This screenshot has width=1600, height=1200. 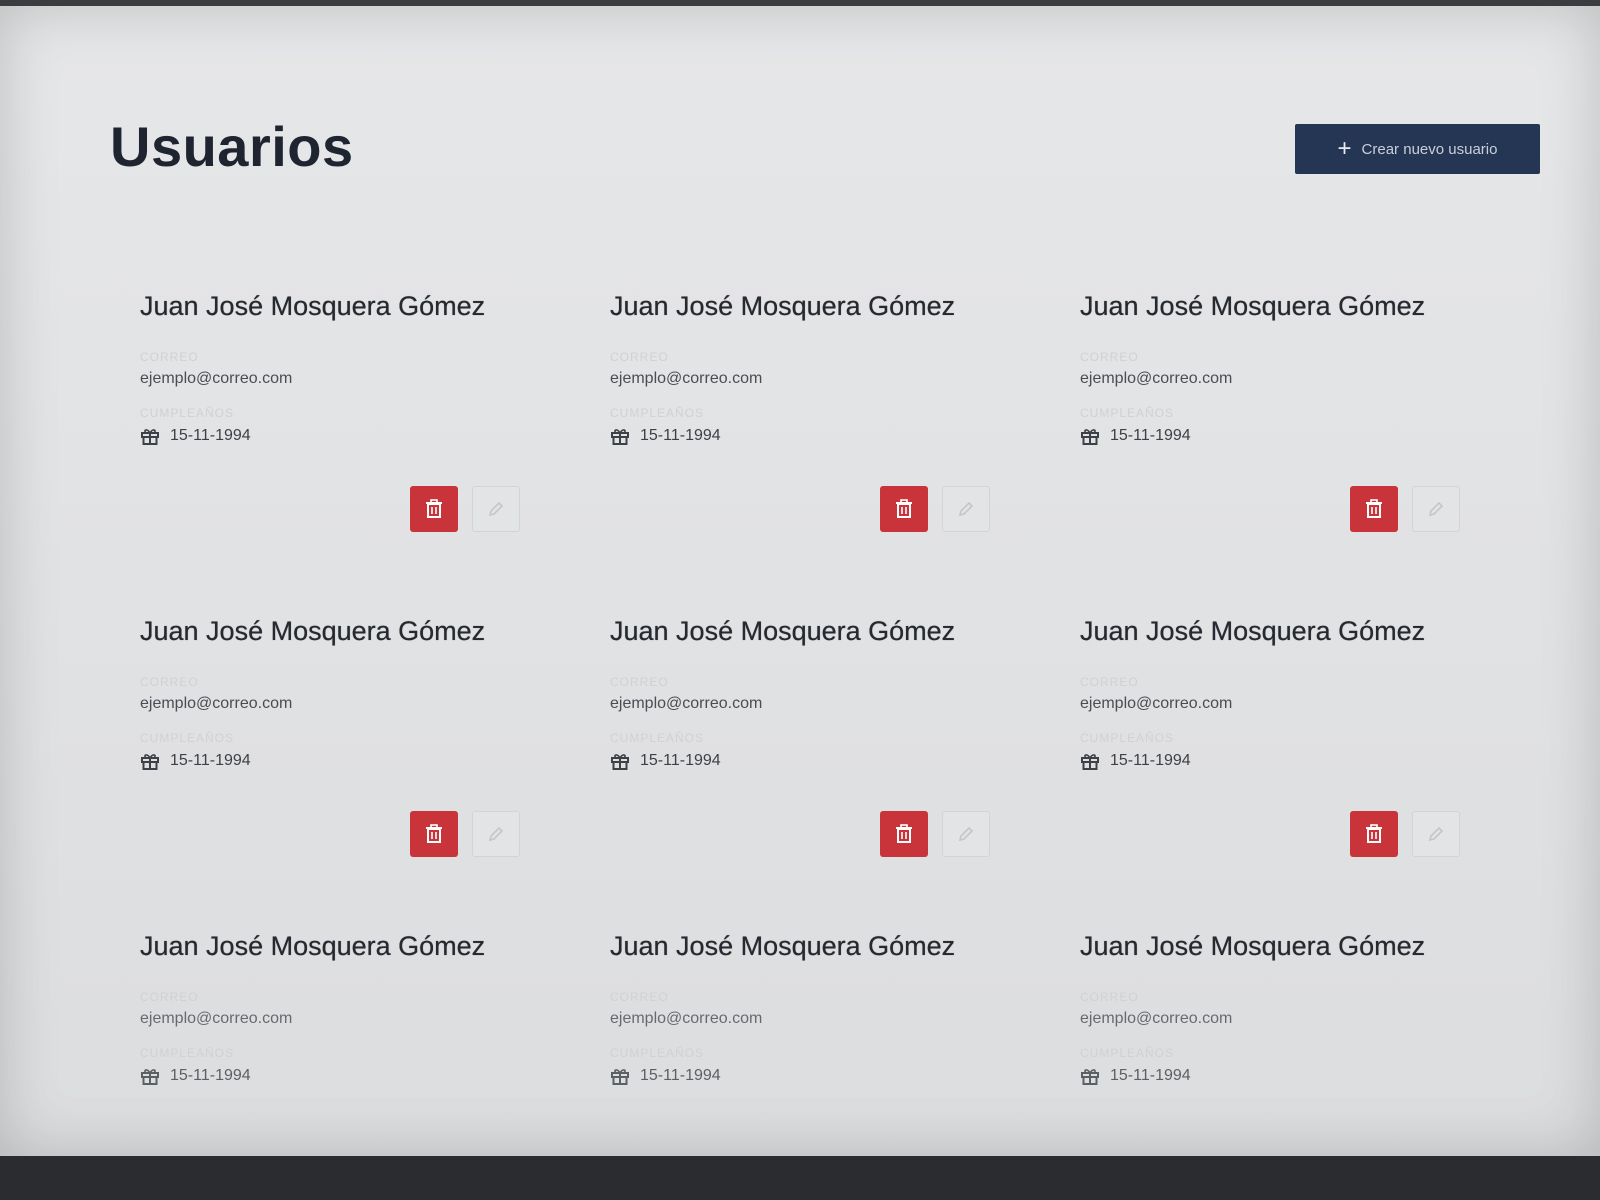 What do you see at coordinates (1429, 149) in the screenshot?
I see `create-user-button-label: Crear nuevo usuario` at bounding box center [1429, 149].